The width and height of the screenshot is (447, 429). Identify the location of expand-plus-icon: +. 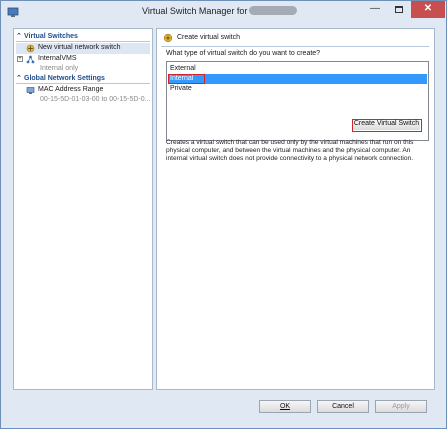
(20, 59).